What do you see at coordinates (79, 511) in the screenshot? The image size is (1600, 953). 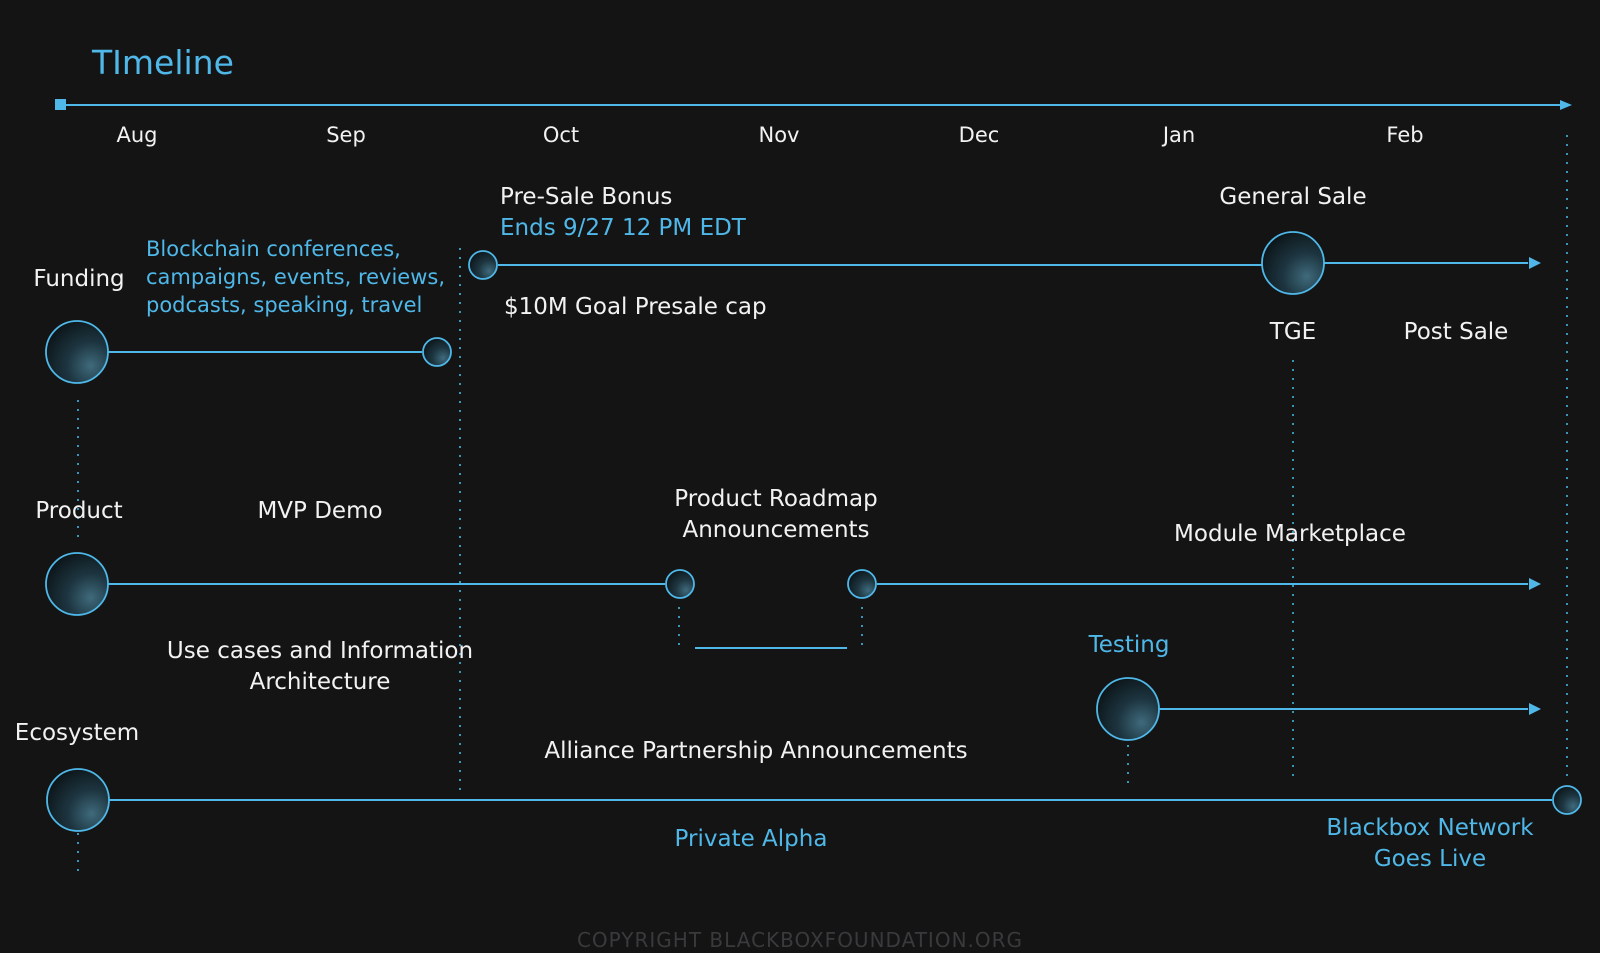 I see `track-label-product: Product` at bounding box center [79, 511].